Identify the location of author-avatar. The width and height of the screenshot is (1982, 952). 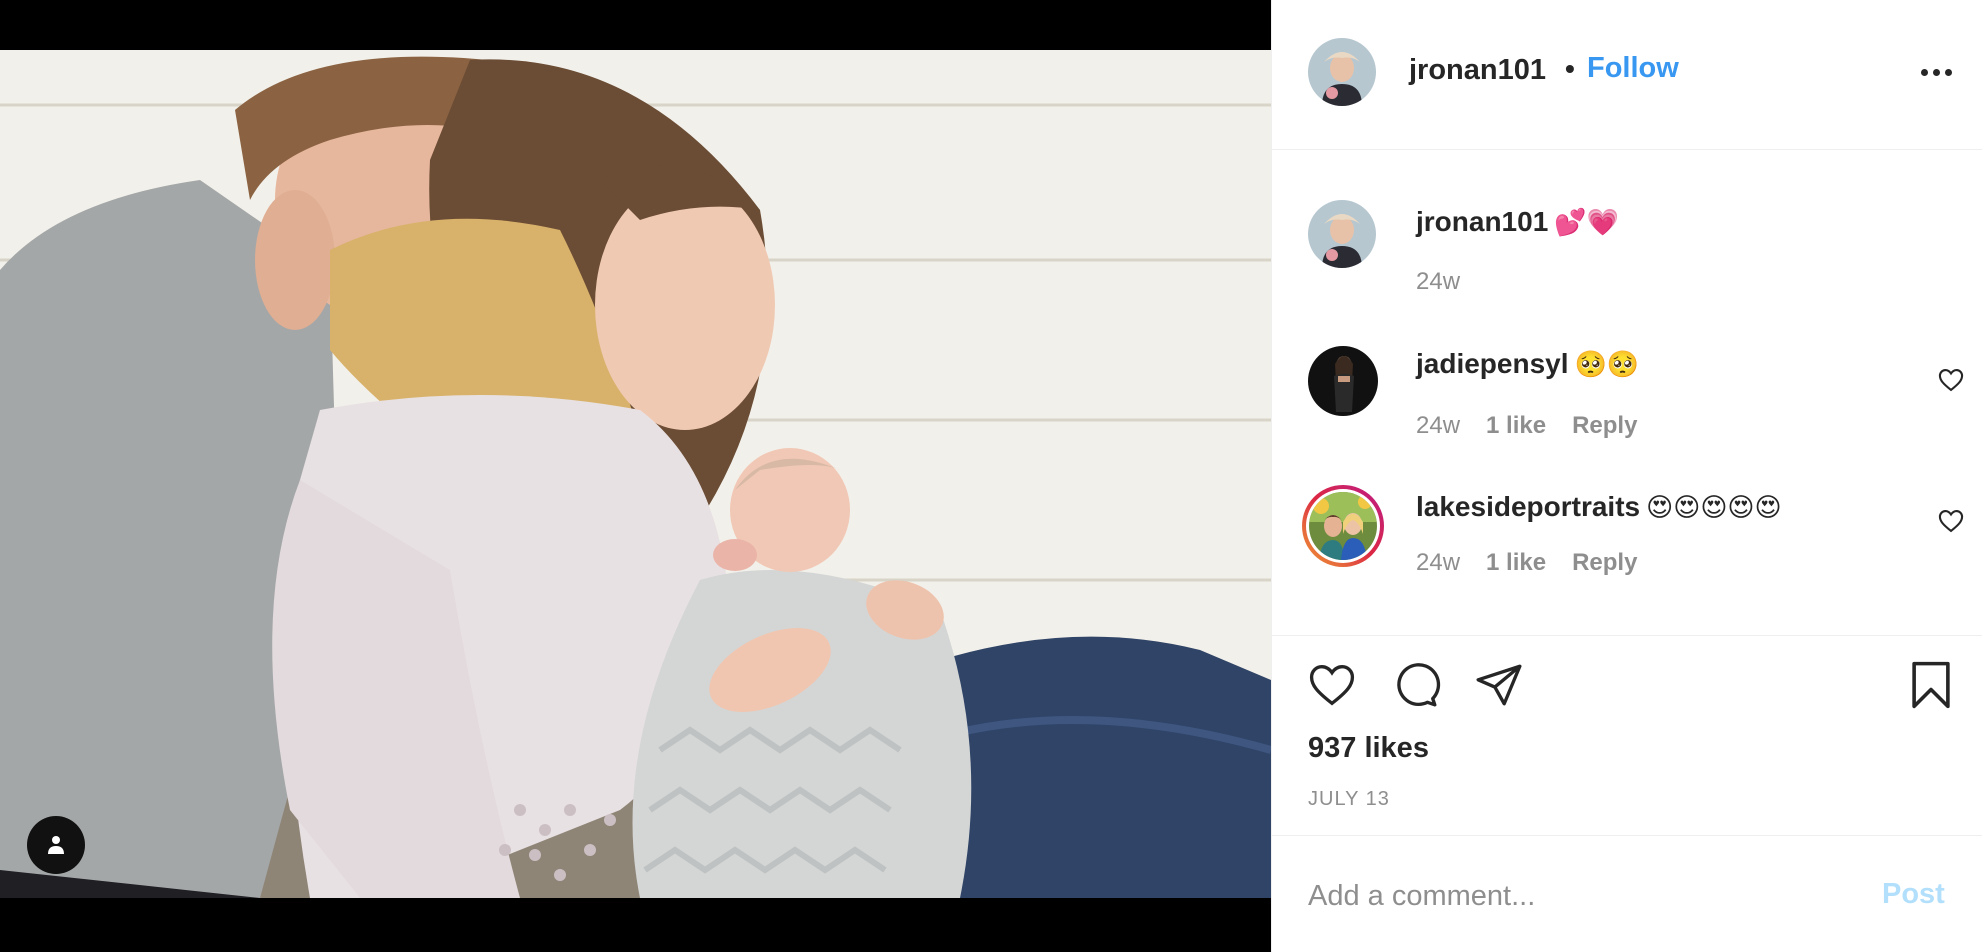
(1342, 72).